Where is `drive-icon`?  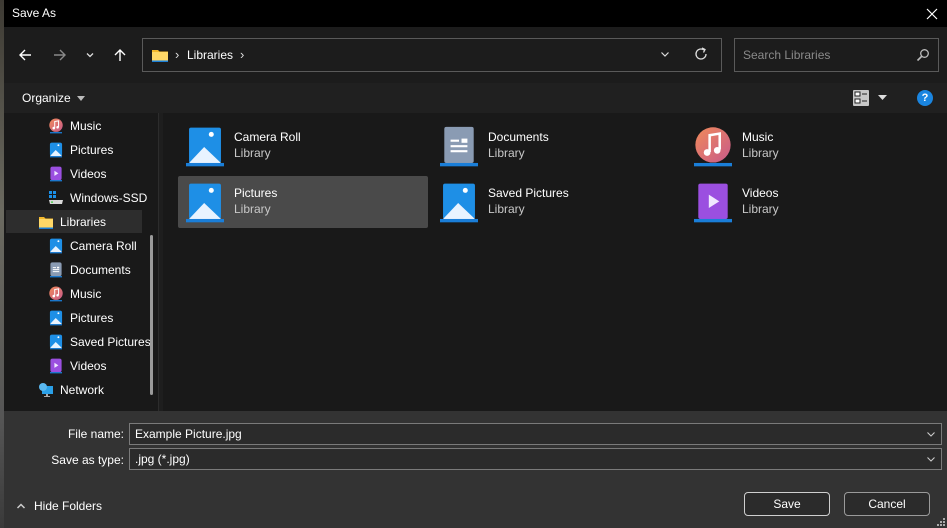
drive-icon is located at coordinates (56, 198).